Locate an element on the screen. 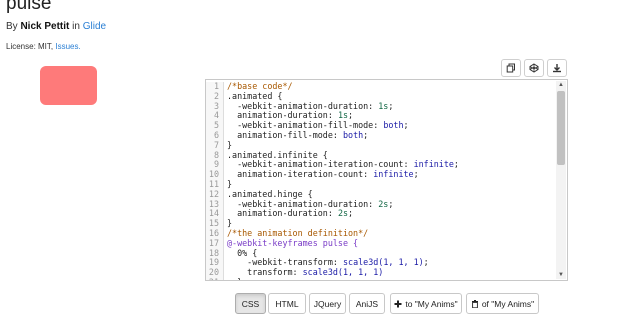  by-label: By is located at coordinates (12, 26).